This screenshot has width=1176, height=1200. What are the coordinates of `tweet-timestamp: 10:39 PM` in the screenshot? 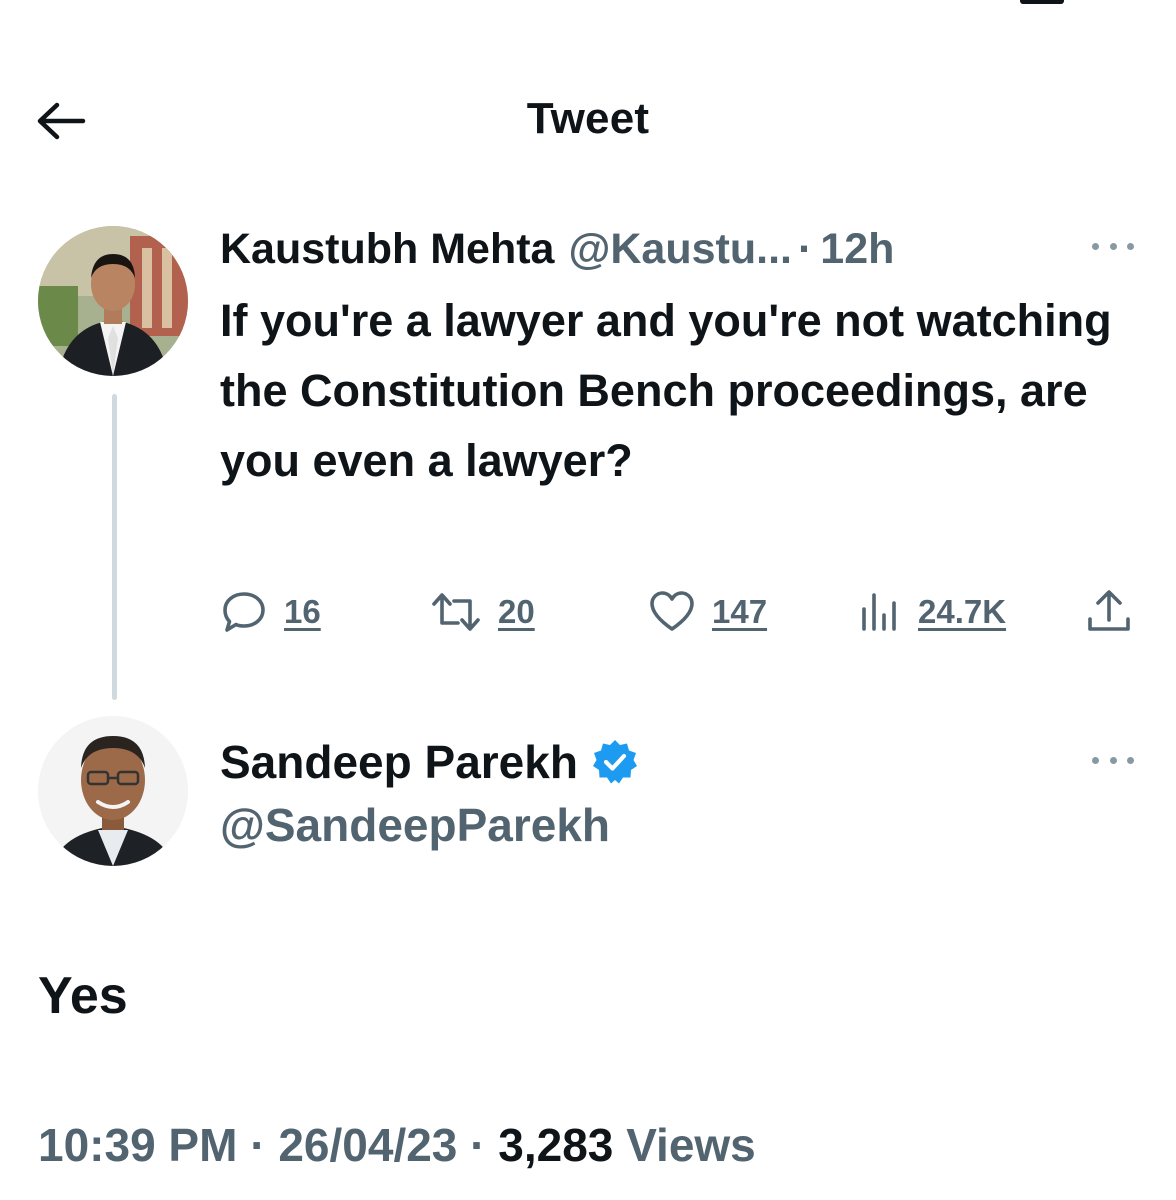 It's located at (137, 1145).